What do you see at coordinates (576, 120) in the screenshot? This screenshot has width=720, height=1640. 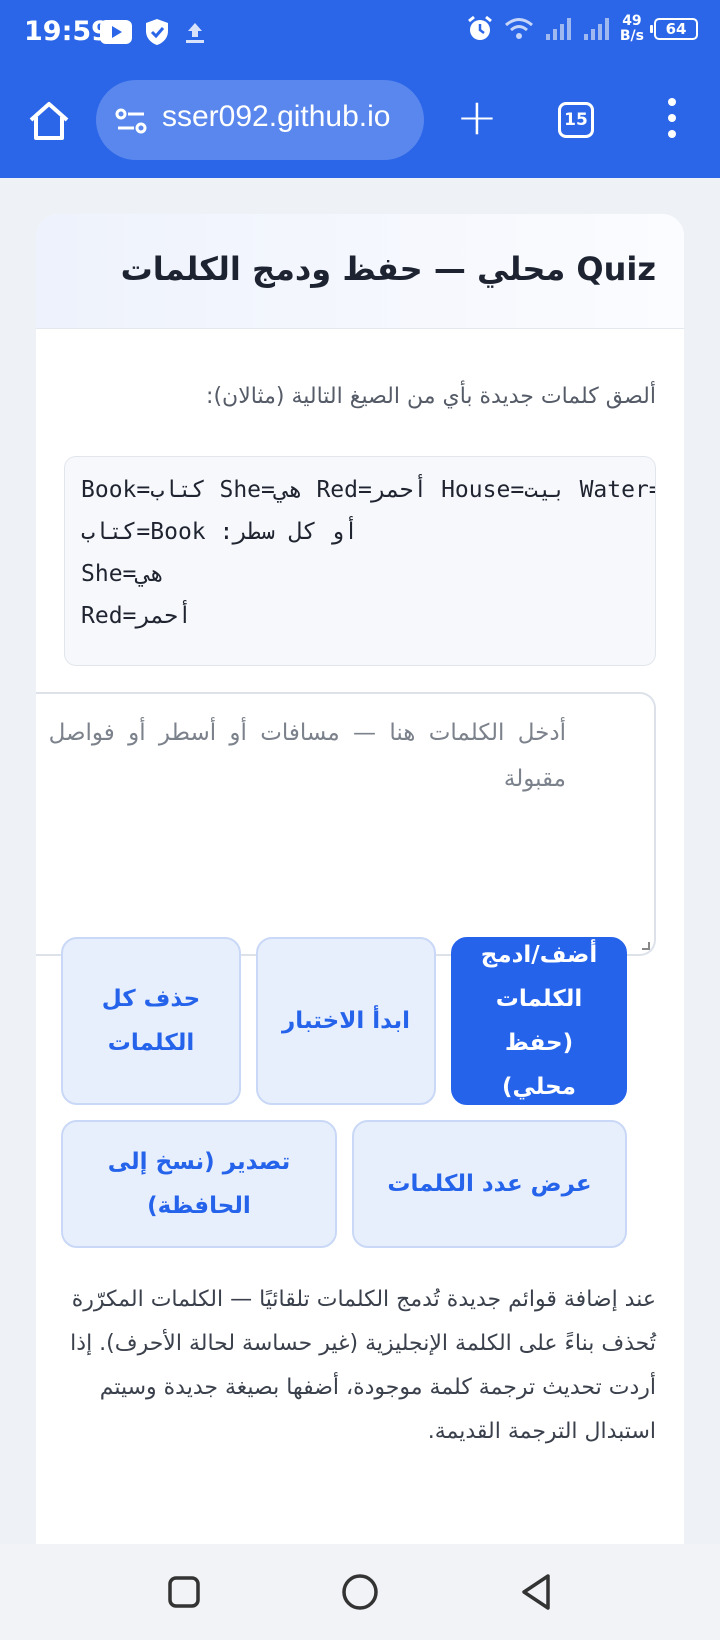 I see `tabs-icon: 15` at bounding box center [576, 120].